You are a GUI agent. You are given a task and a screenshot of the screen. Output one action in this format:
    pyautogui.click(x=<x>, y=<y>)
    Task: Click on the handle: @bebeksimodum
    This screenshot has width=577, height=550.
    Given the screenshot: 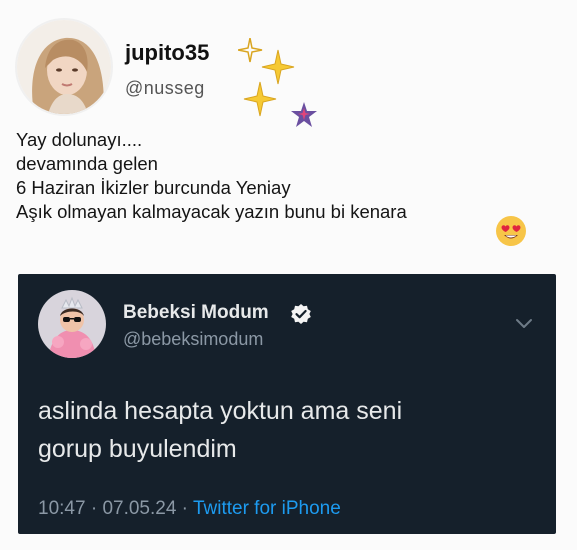 What is the action you would take?
    pyautogui.click(x=193, y=339)
    